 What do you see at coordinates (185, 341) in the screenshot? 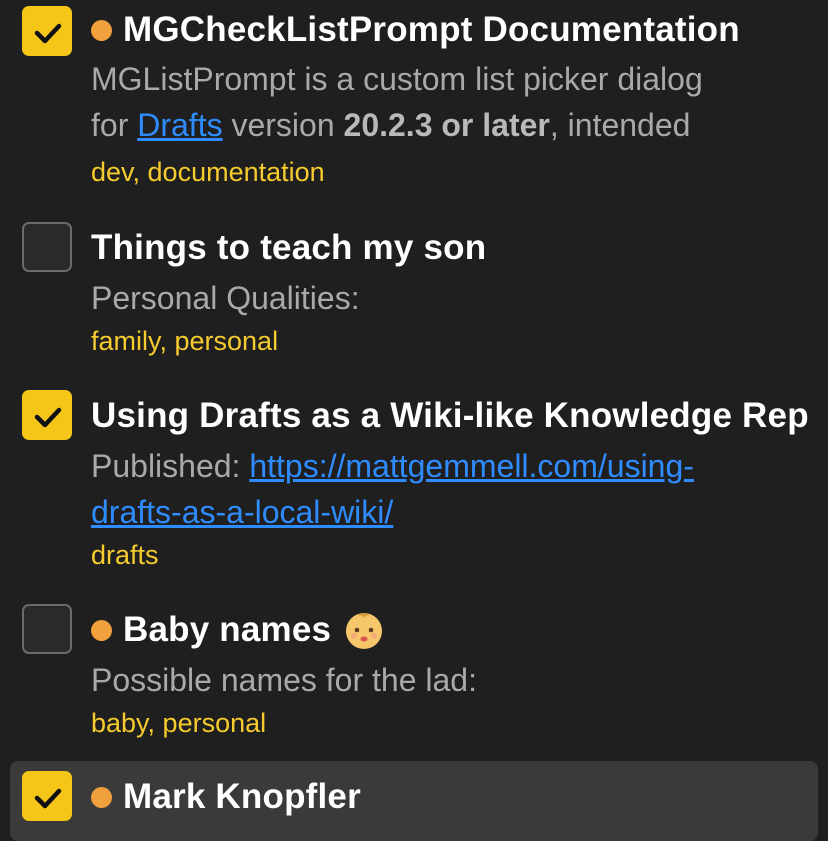
I see `item-tags: family, personal` at bounding box center [185, 341].